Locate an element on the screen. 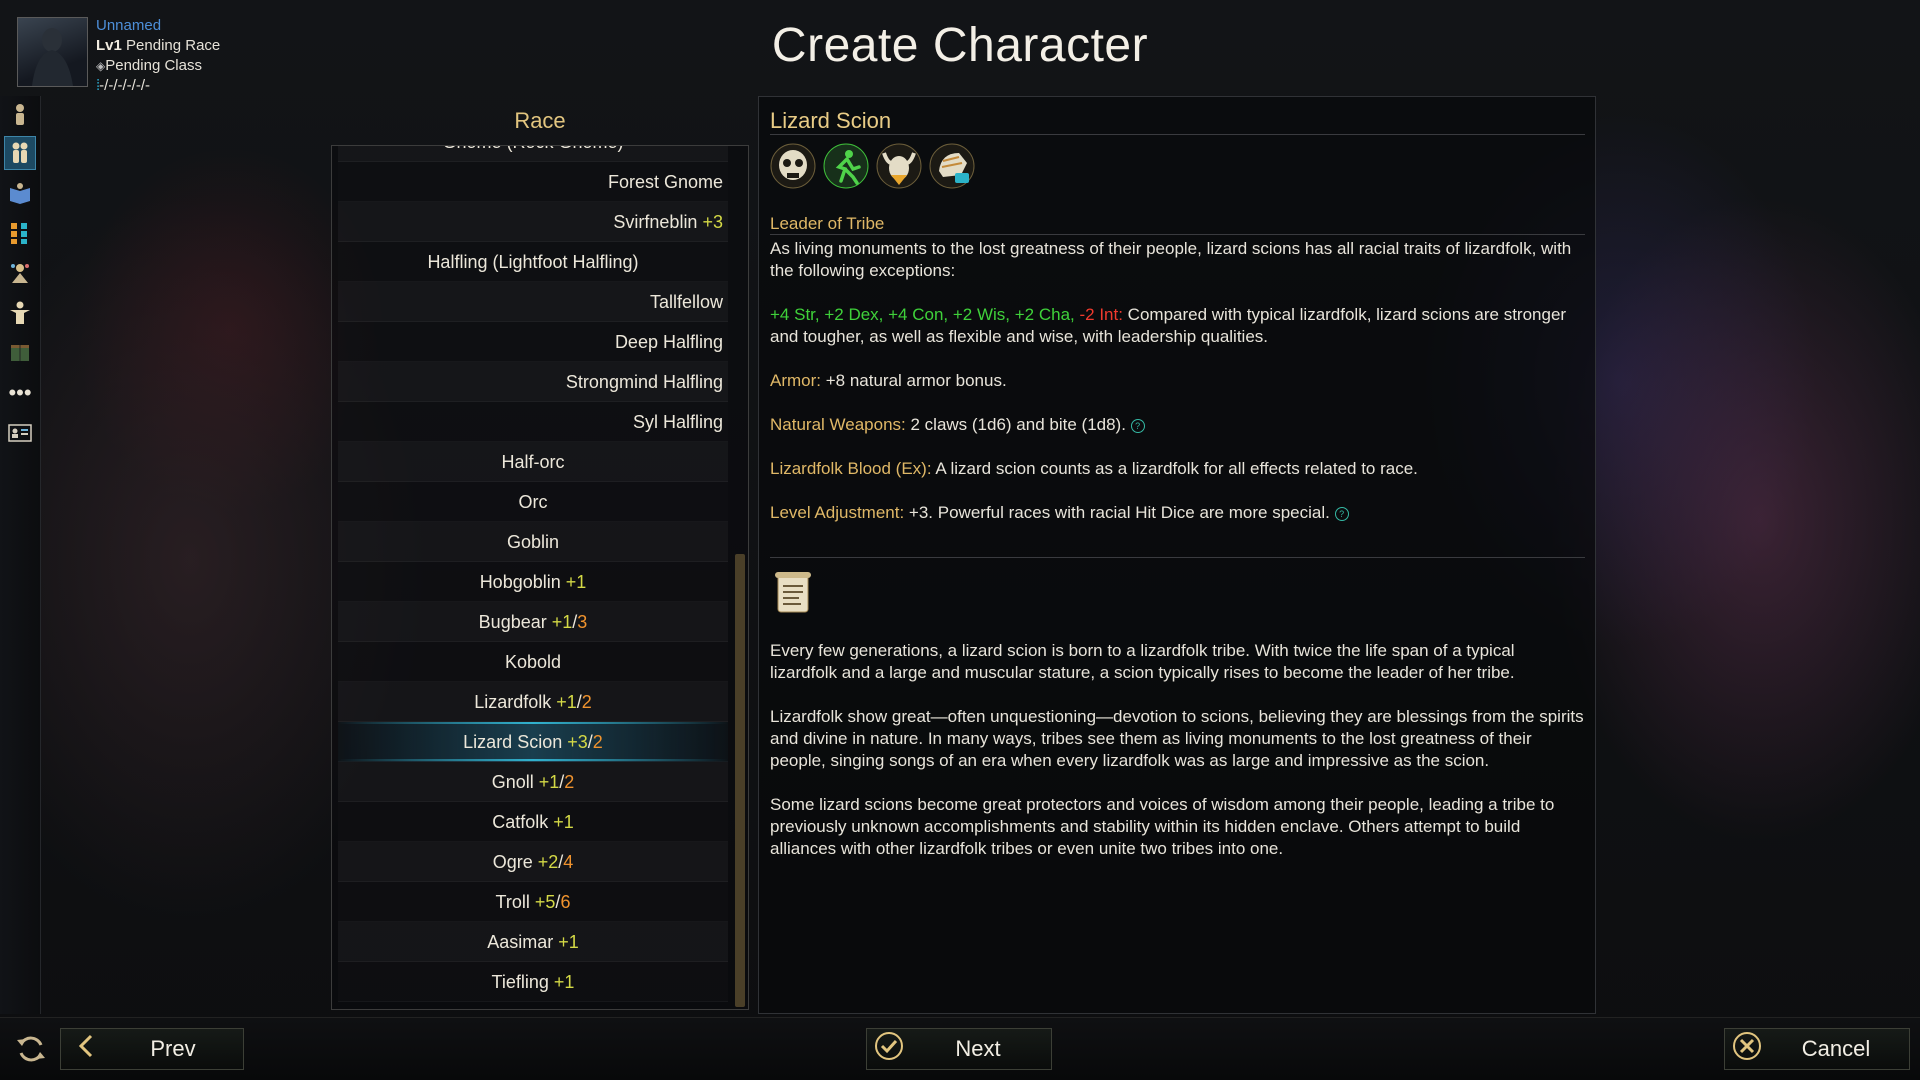 This screenshot has width=1920, height=1080. race-row: Goblin is located at coordinates (533, 542).